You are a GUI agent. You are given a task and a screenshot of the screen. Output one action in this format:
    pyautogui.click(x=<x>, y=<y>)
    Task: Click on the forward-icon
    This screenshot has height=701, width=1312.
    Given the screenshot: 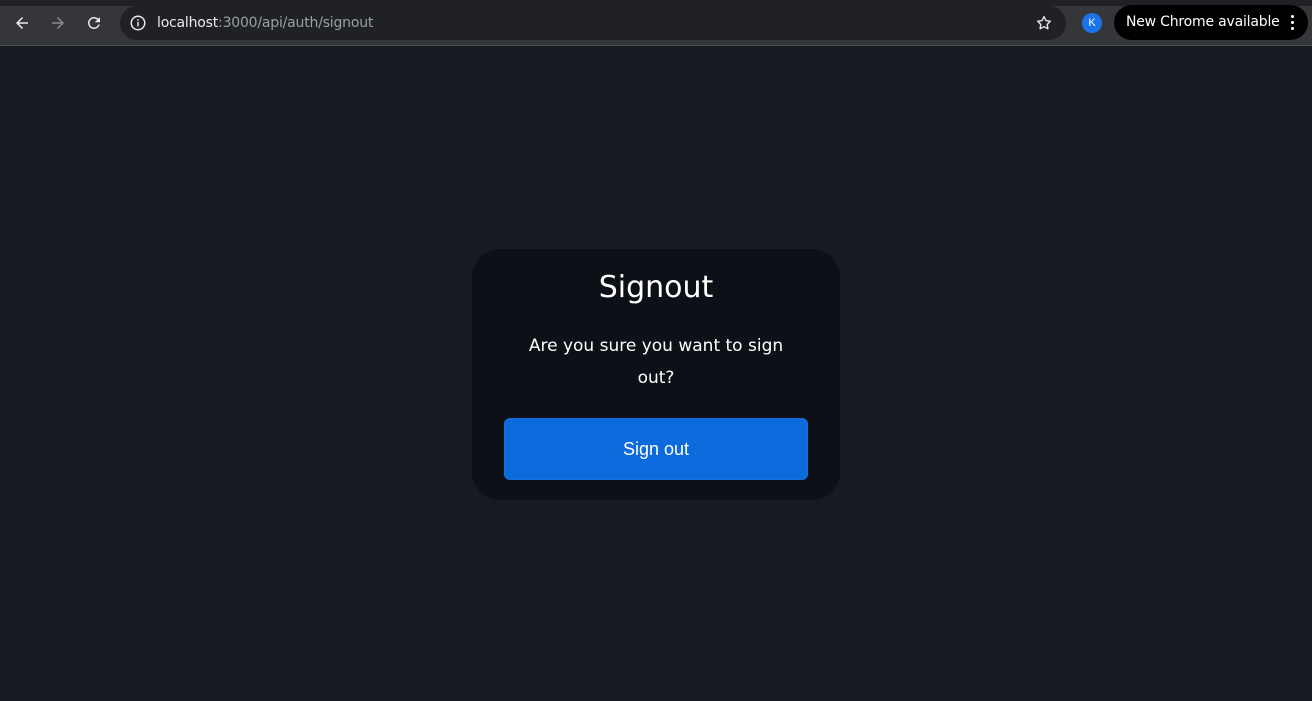 What is the action you would take?
    pyautogui.click(x=58, y=23)
    